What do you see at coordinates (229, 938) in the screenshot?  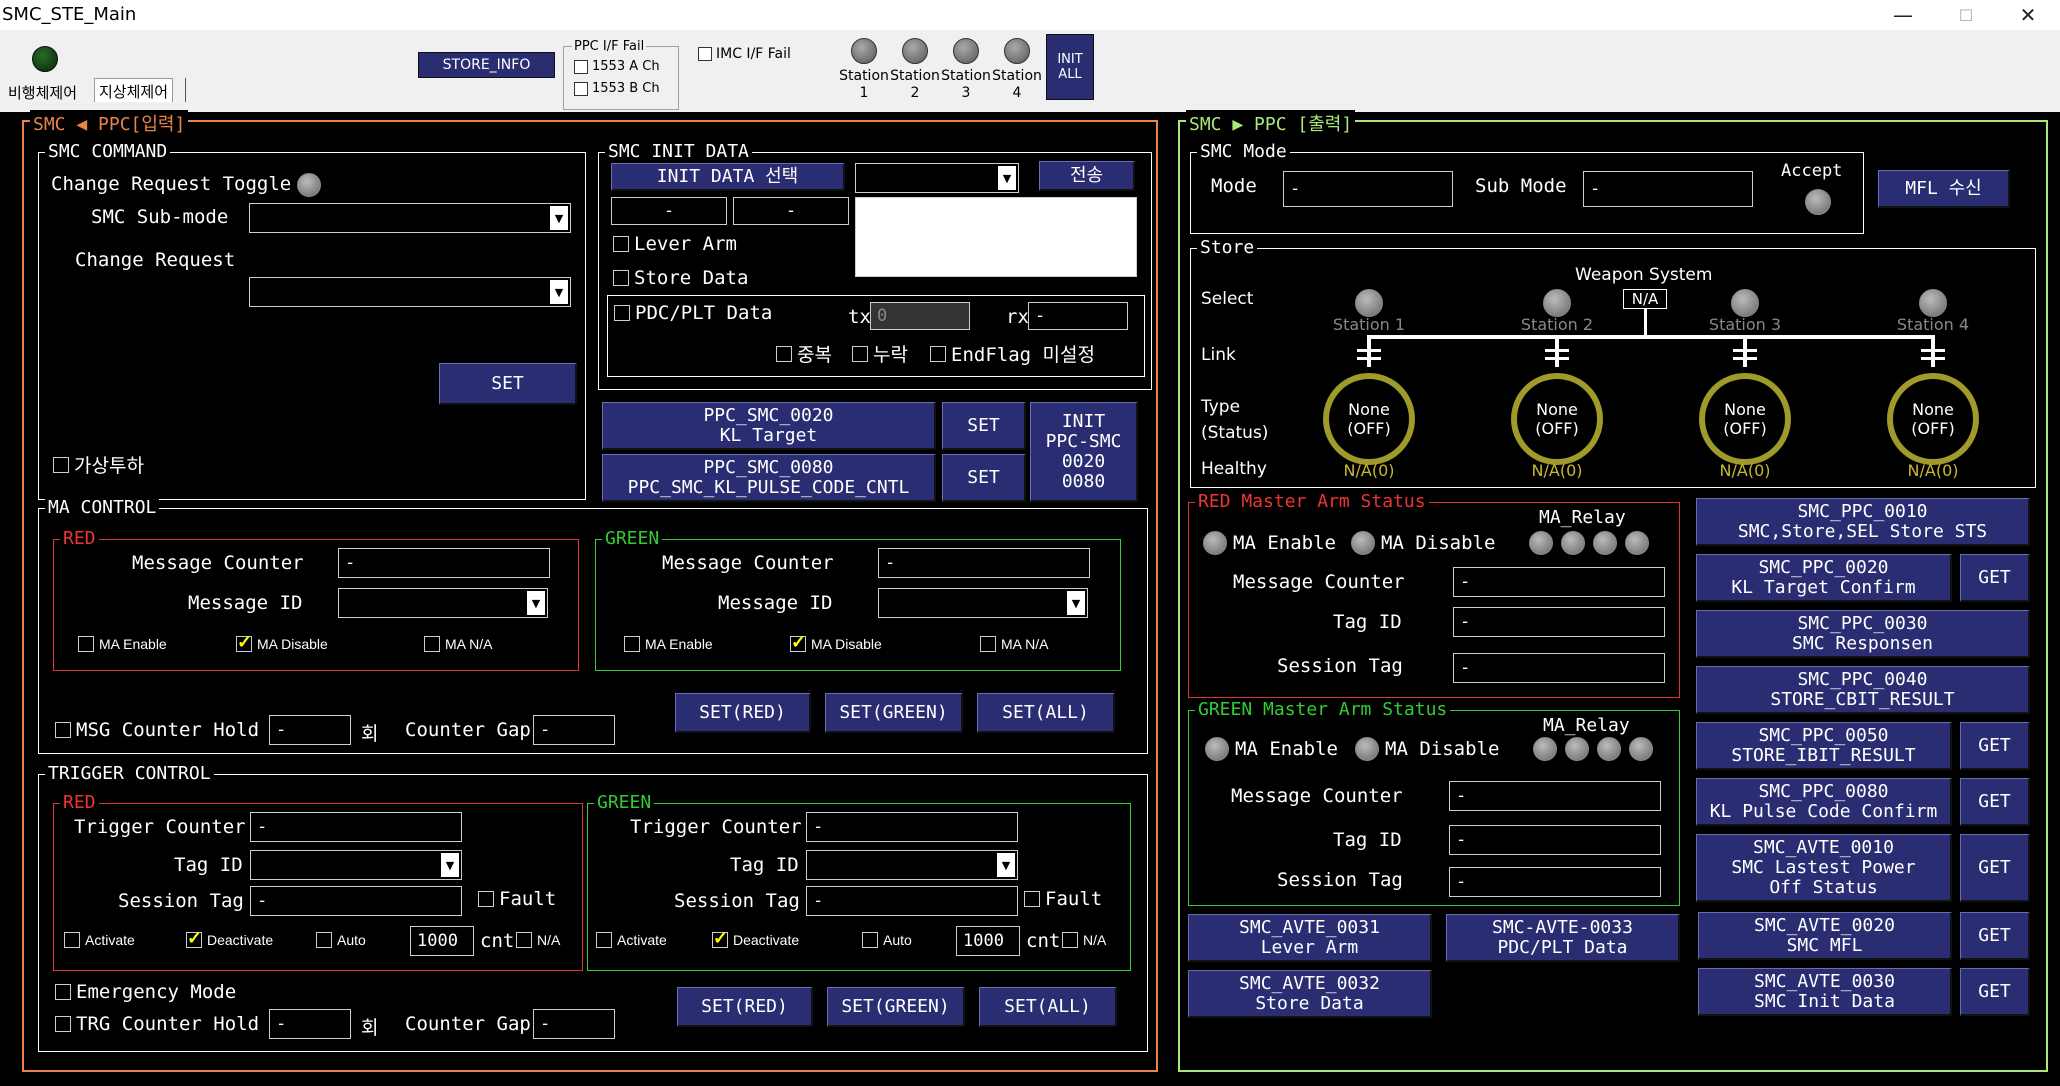 I see `trg-red-deactivate-checkbox: Deactivate` at bounding box center [229, 938].